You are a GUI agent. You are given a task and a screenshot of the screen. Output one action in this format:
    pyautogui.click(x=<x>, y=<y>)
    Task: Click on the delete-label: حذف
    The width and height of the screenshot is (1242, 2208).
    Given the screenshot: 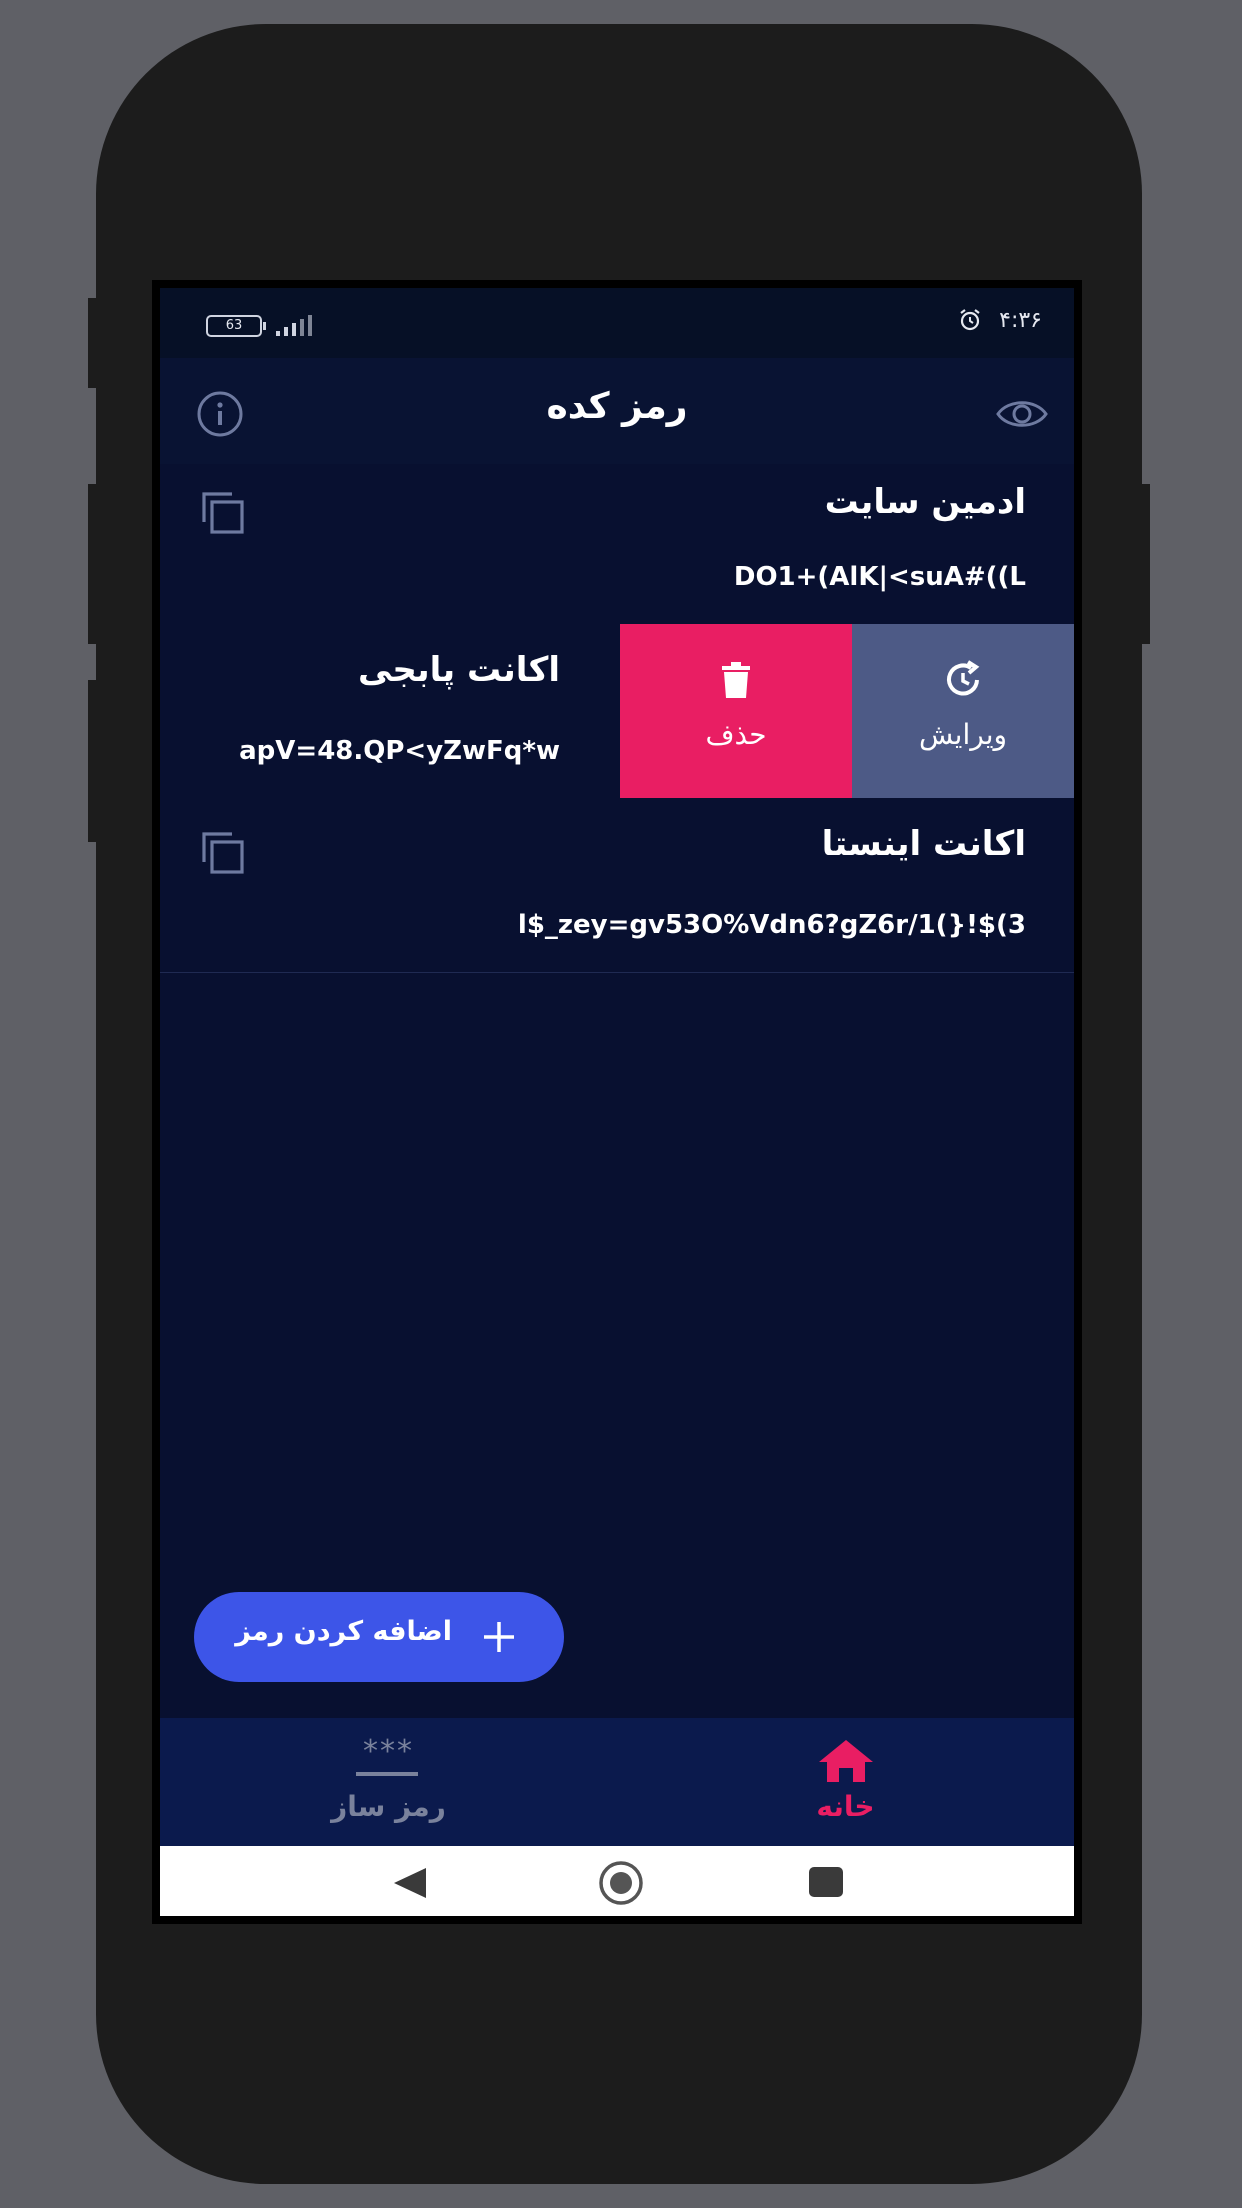 What is the action you would take?
    pyautogui.click(x=736, y=734)
    